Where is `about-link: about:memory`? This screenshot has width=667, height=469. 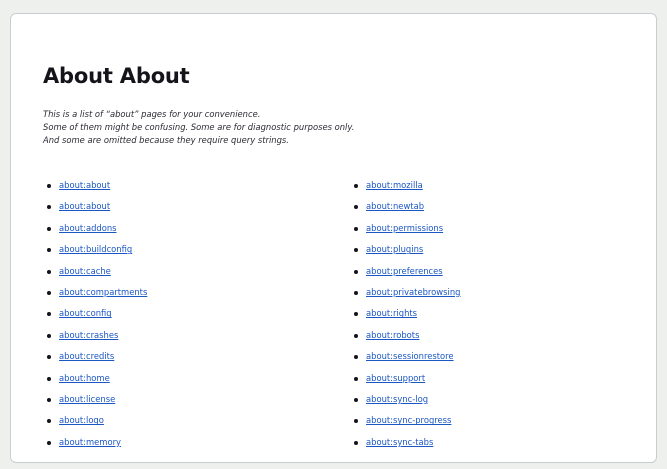
about-link: about:memory is located at coordinates (90, 442).